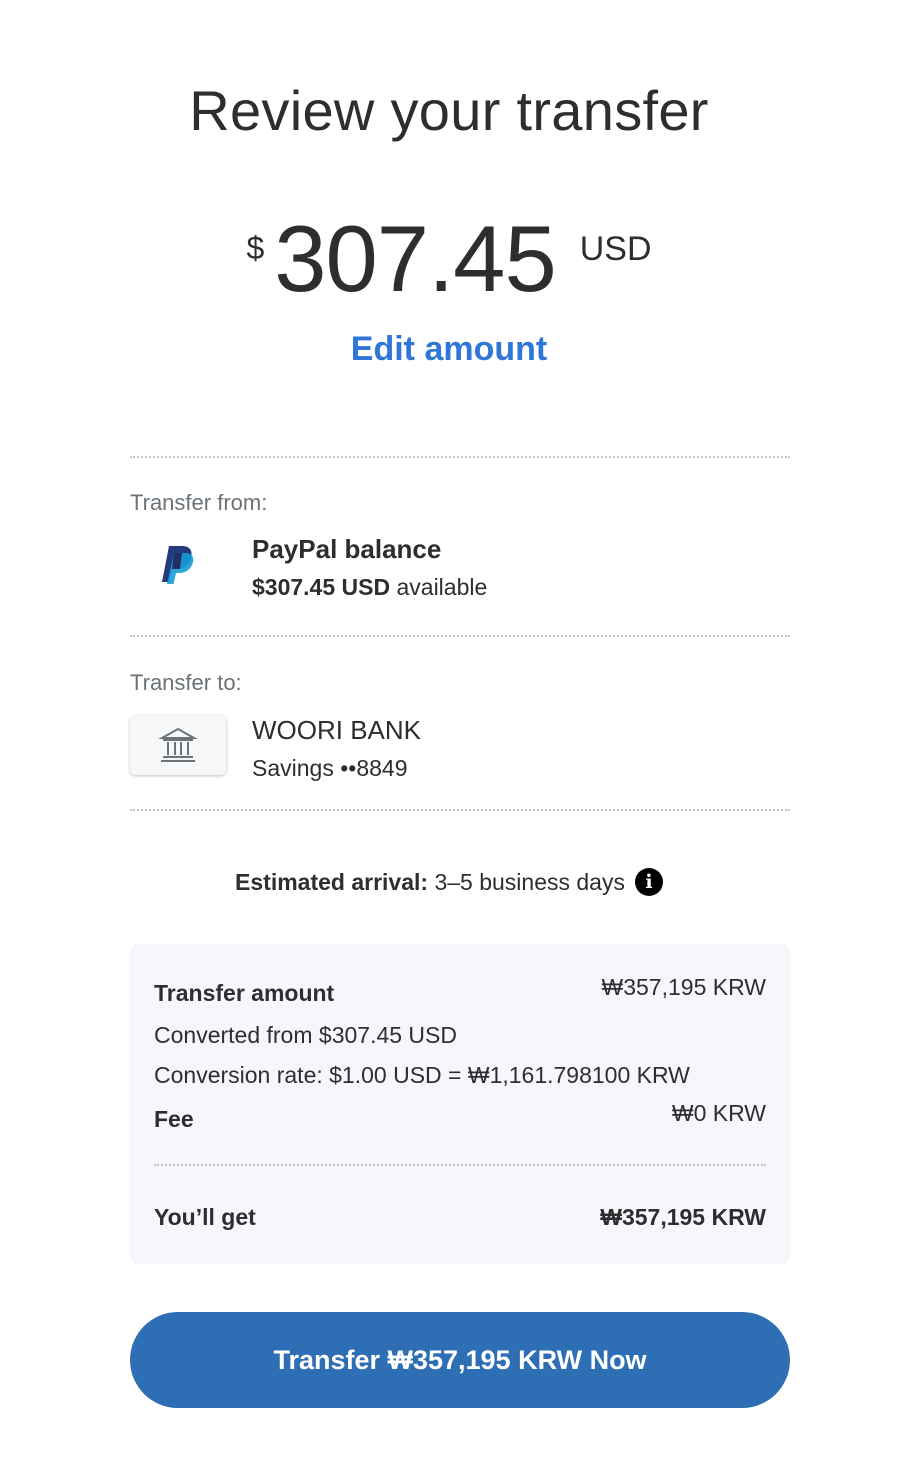 The height and width of the screenshot is (1470, 898). Describe the element at coordinates (305, 1035) in the screenshot. I see `converted-from: Converted from $307.45 USD` at that location.